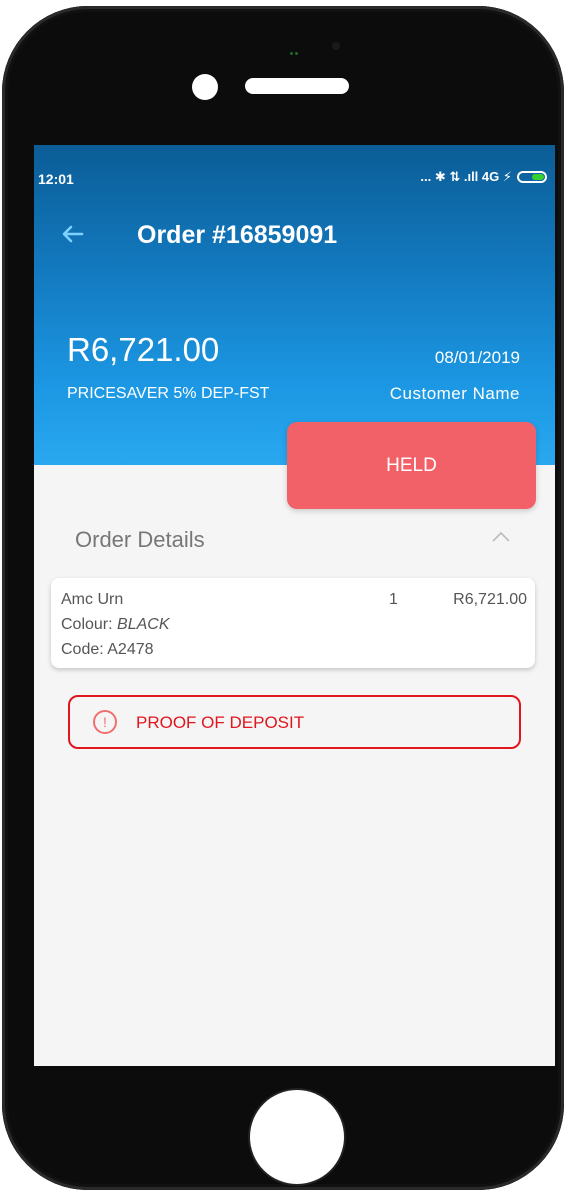  Describe the element at coordinates (89, 624) in the screenshot. I see `item-colour-label: Colour:` at that location.